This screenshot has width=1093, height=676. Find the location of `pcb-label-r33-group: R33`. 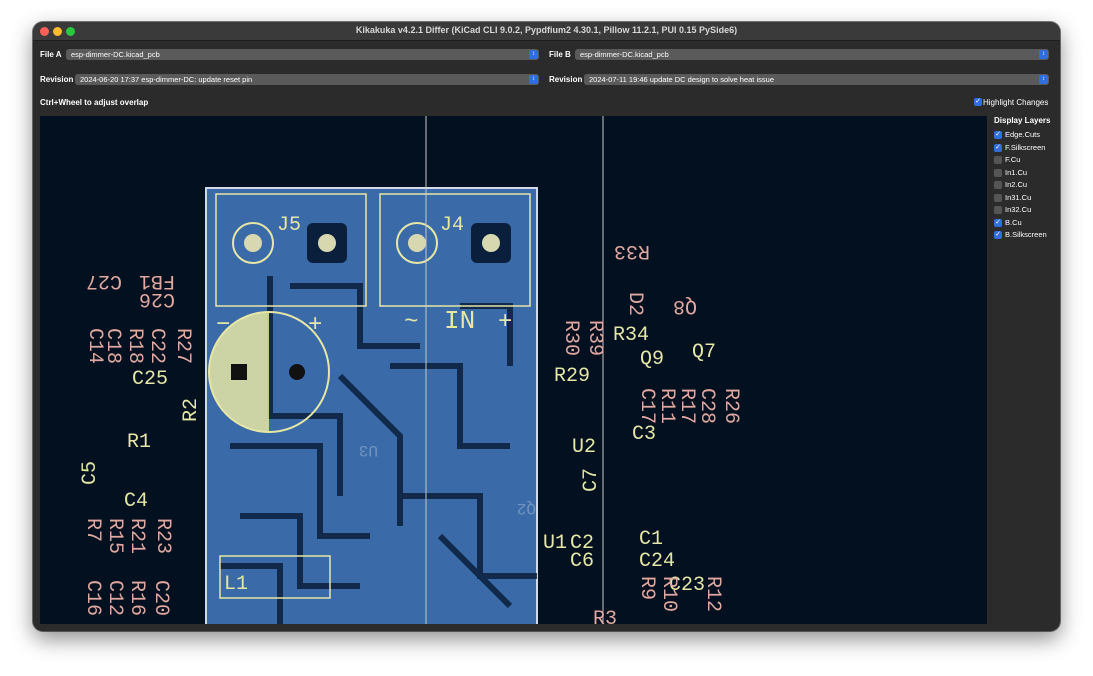

pcb-label-r33-group: R33 is located at coordinates (632, 250).